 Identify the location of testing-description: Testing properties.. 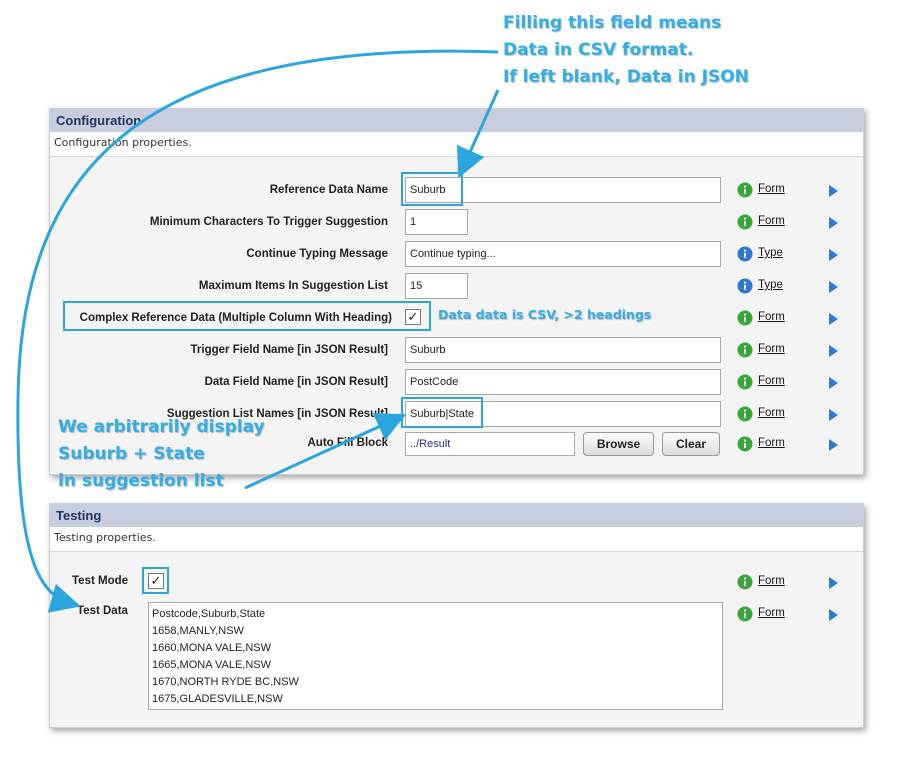
(456, 539).